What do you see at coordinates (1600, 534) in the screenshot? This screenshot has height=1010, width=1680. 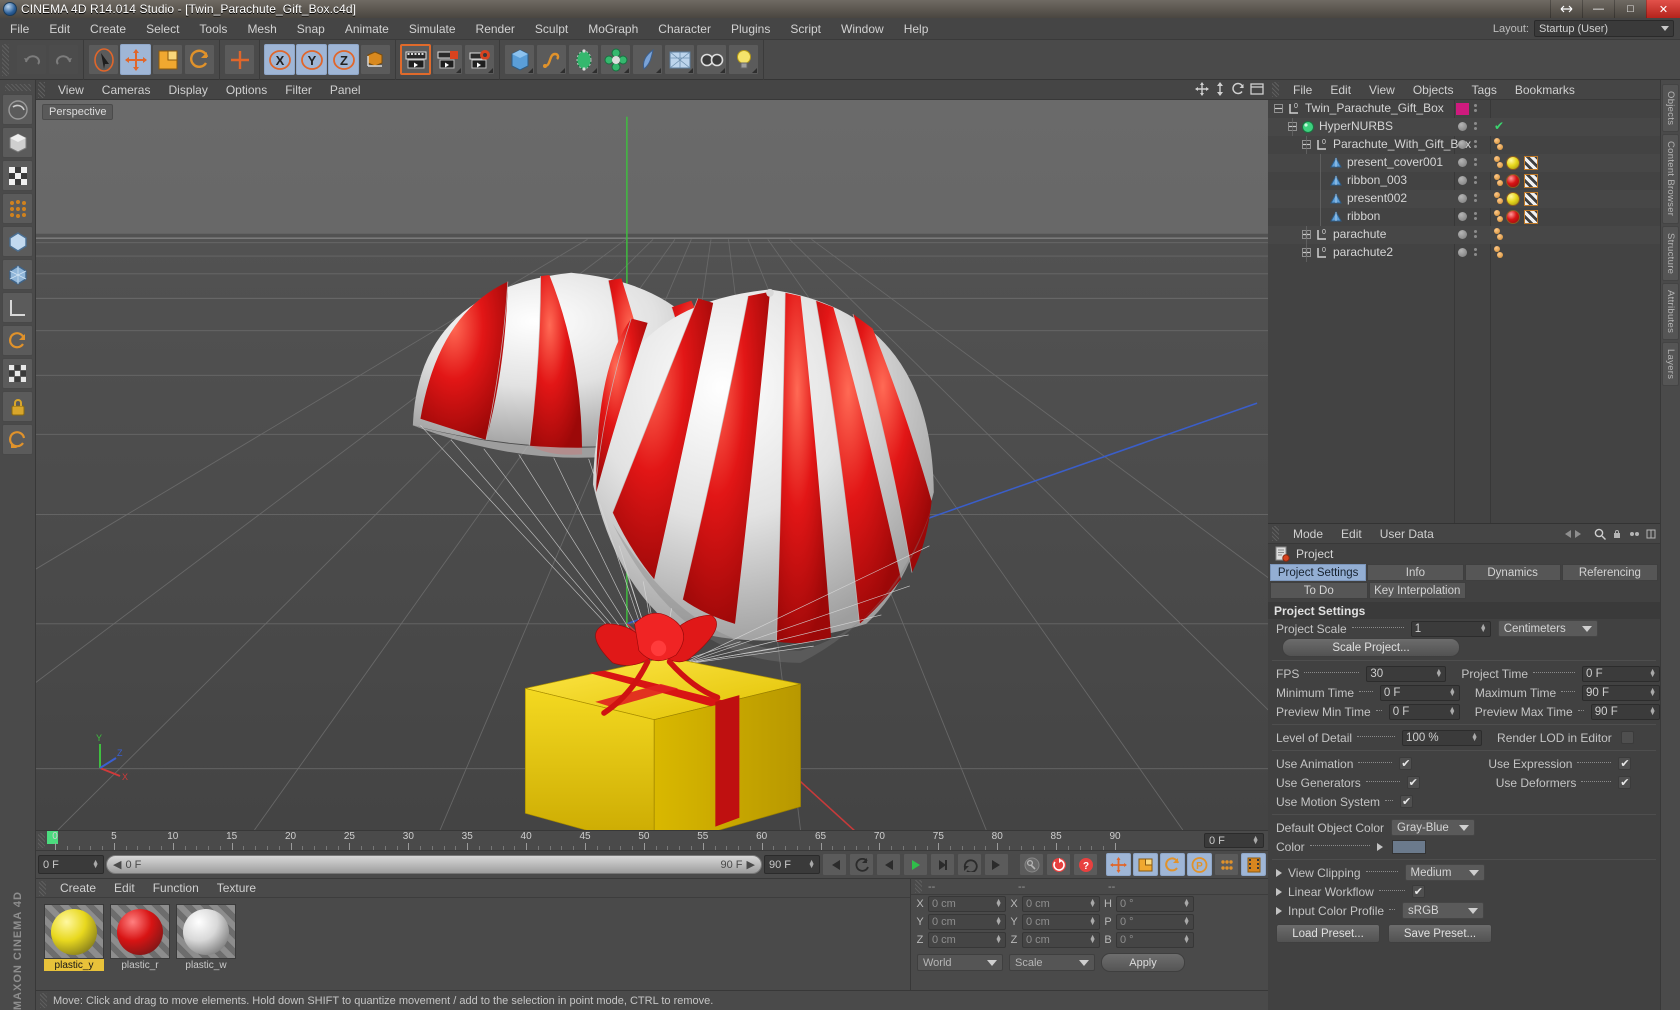 I see `search-icon` at bounding box center [1600, 534].